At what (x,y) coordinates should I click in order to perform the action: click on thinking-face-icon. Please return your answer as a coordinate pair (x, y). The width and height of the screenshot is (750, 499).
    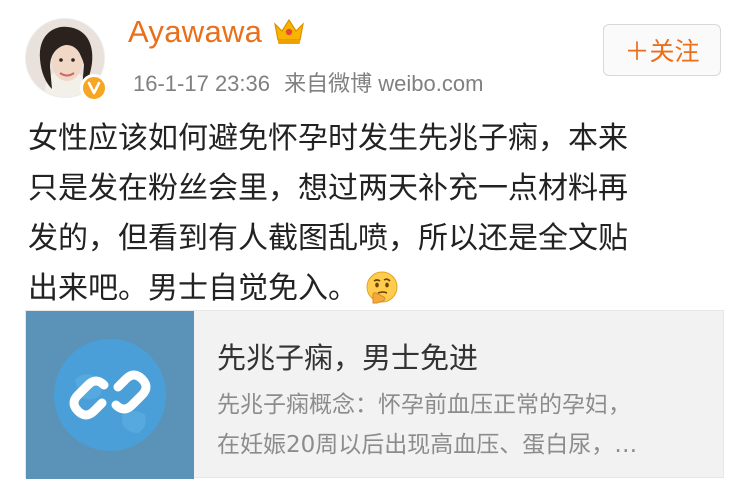
    Looking at the image, I should click on (382, 287).